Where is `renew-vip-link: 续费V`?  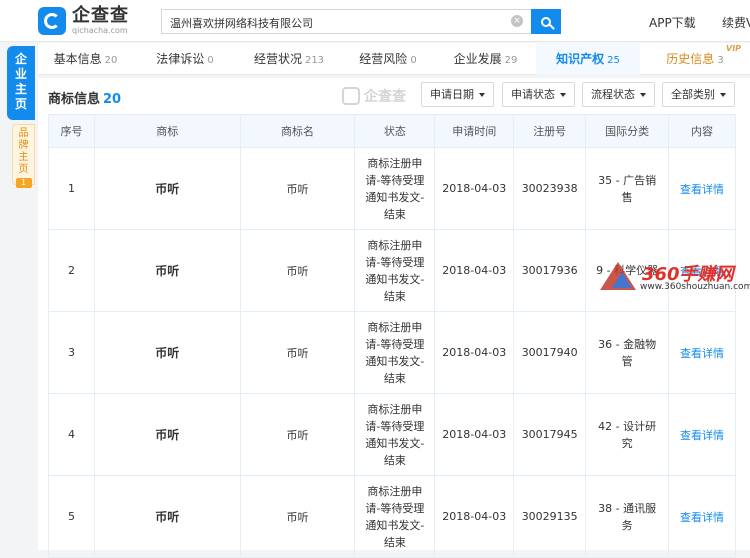 renew-vip-link: 续费V is located at coordinates (736, 22).